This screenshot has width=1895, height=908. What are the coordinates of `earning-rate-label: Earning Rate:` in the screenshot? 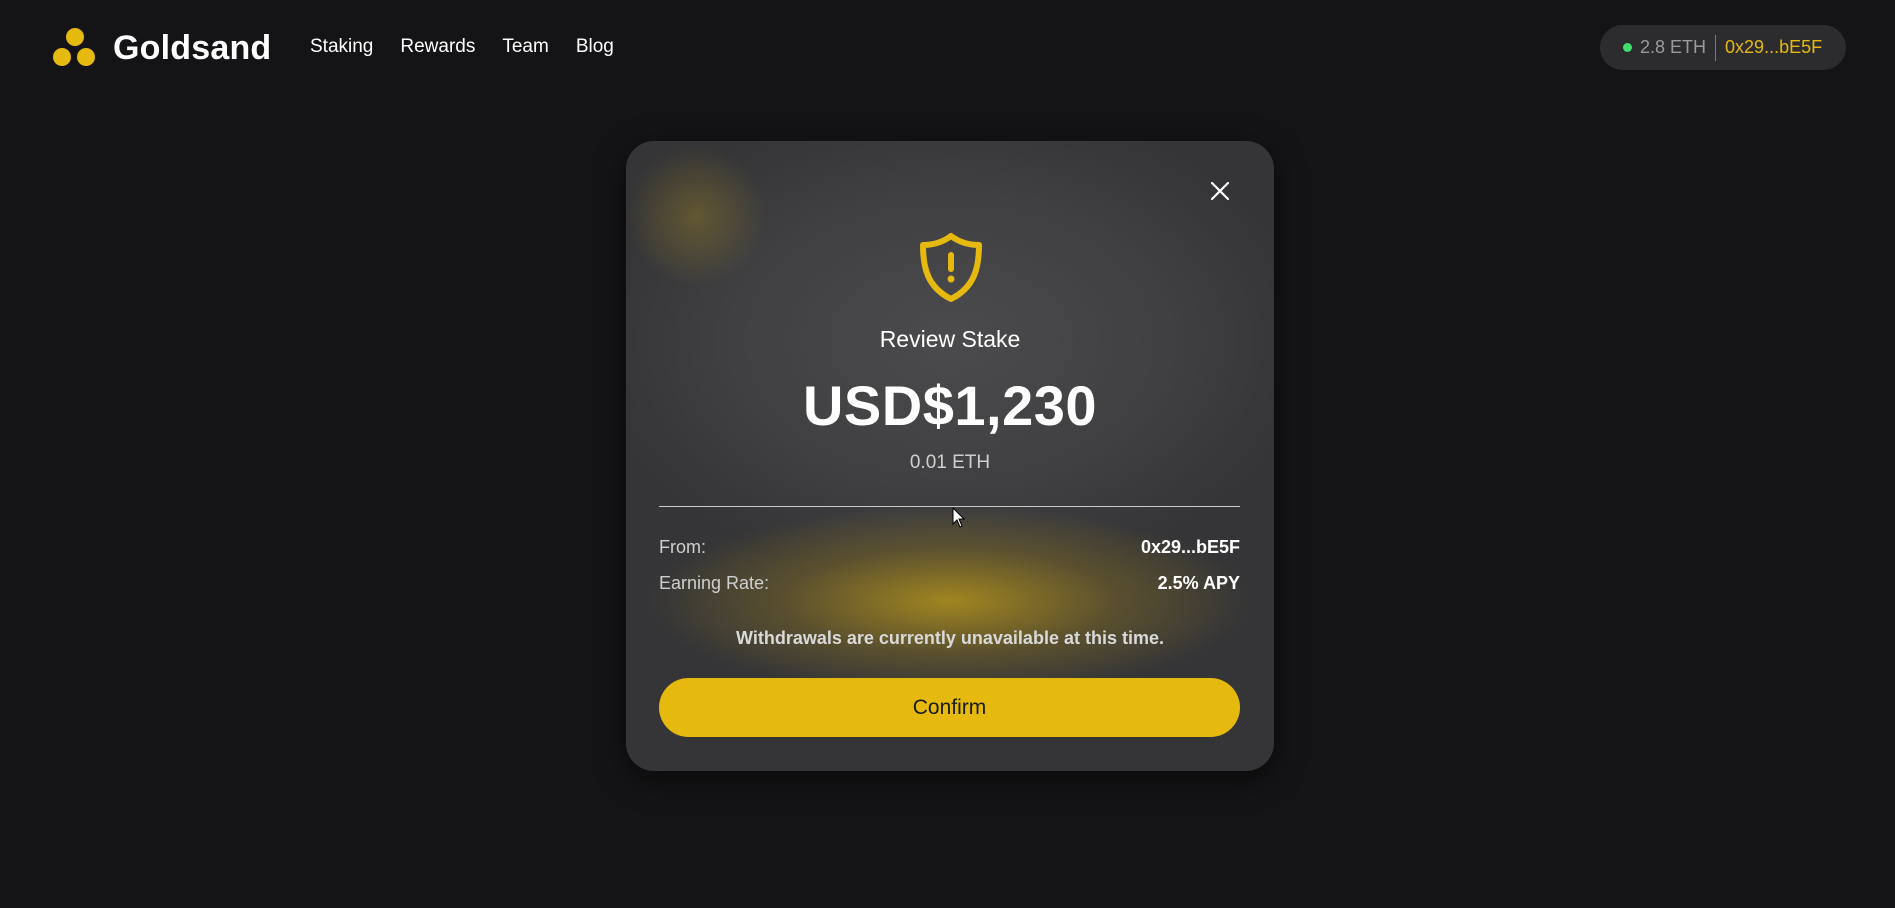 It's located at (714, 583).